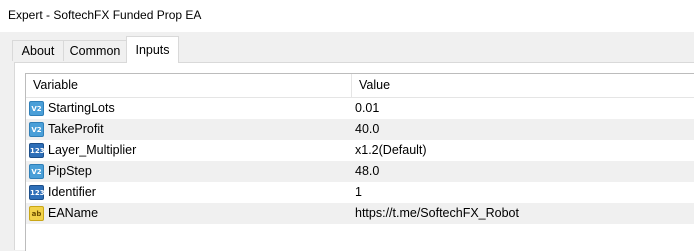 Image resolution: width=694 pixels, height=251 pixels. Describe the element at coordinates (81, 108) in the screenshot. I see `variable-name: StartingLots` at that location.